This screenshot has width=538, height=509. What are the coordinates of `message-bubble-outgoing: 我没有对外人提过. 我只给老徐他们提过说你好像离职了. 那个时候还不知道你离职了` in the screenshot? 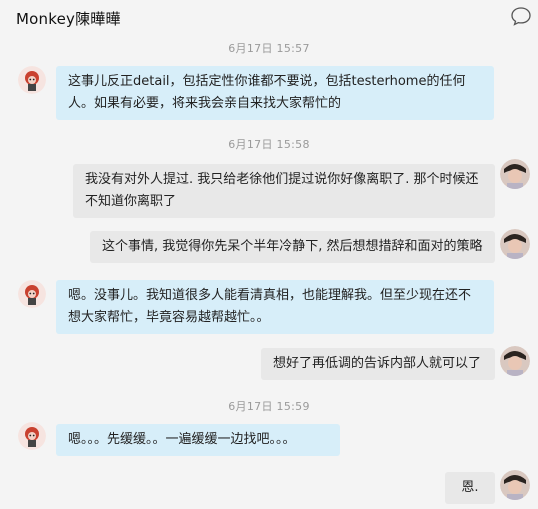 It's located at (284, 191).